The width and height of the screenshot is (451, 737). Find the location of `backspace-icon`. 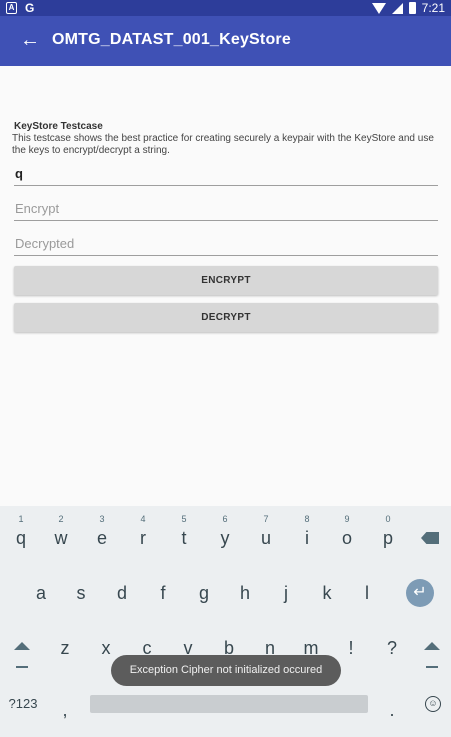

backspace-icon is located at coordinates (430, 538).